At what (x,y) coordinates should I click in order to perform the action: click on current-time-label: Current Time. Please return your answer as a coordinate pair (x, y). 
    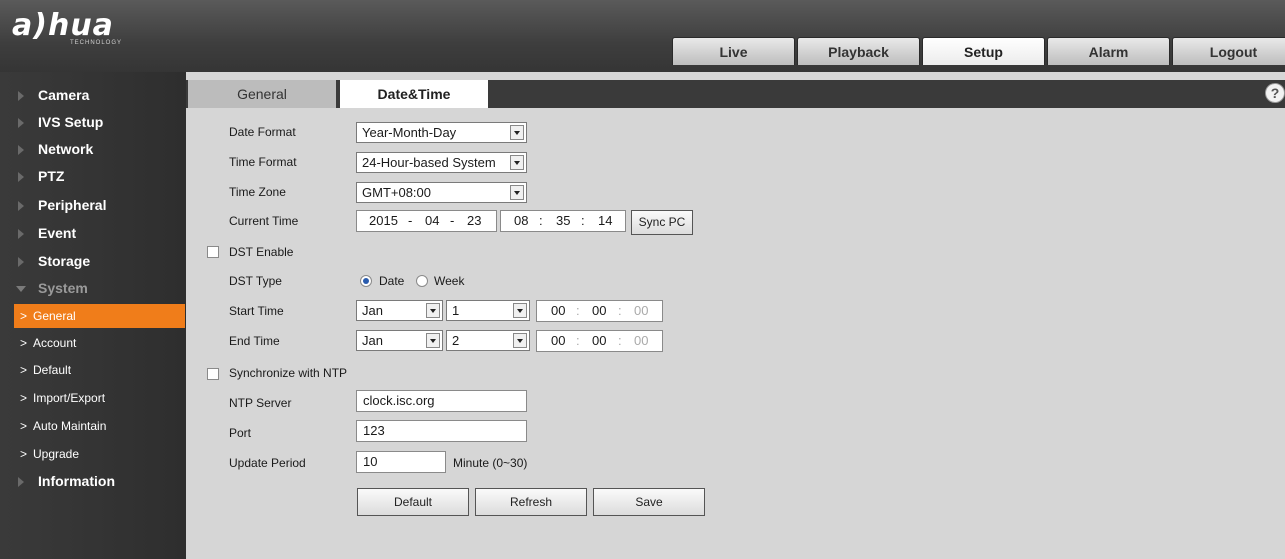
    Looking at the image, I should click on (264, 221).